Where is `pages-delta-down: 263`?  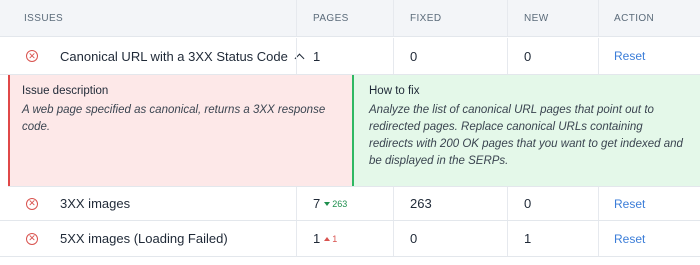 pages-delta-down: 263 is located at coordinates (335, 204).